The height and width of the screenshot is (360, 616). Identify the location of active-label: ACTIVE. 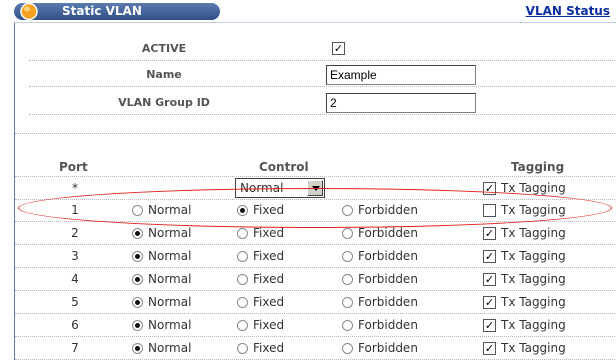
(164, 48).